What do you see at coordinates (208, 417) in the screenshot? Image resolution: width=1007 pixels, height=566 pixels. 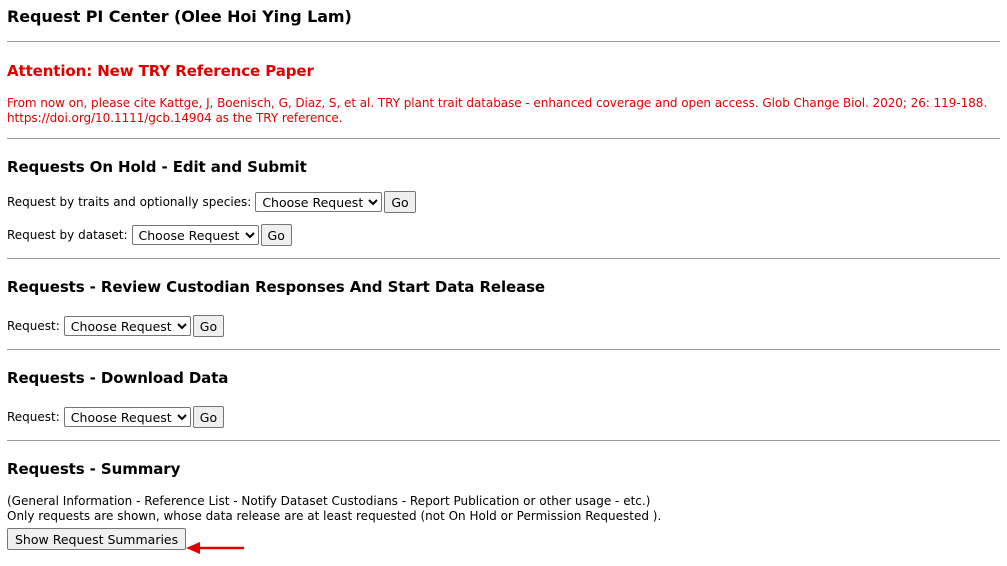 I see `download-go-button: Go` at bounding box center [208, 417].